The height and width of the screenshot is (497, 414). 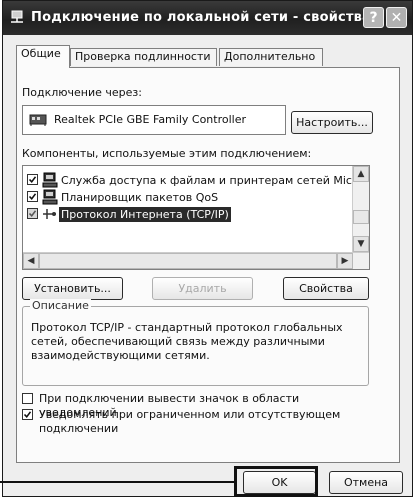 What do you see at coordinates (27, 414) in the screenshot?
I see `notify-checkbox` at bounding box center [27, 414].